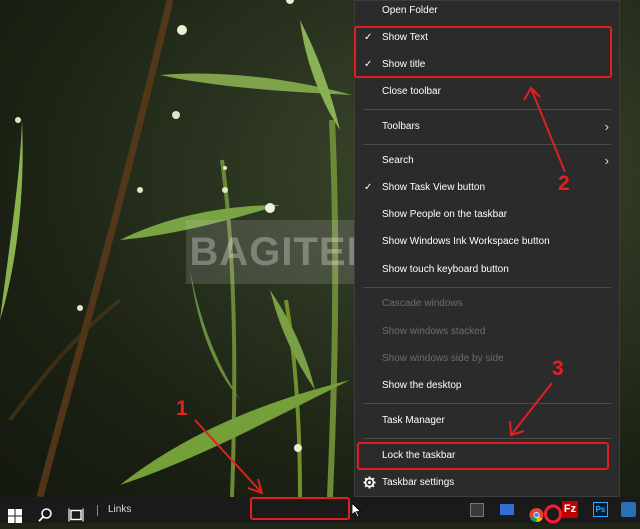 The height and width of the screenshot is (529, 640). I want to click on annotation-label-3: 3, so click(558, 368).